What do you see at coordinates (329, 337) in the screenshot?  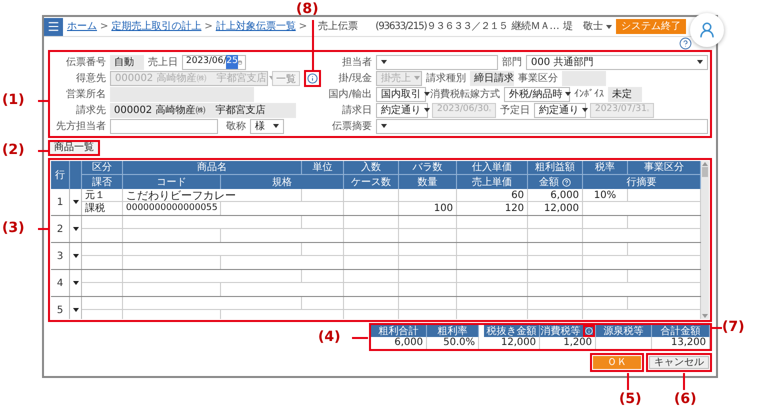 I see `callout-label: (4)` at bounding box center [329, 337].